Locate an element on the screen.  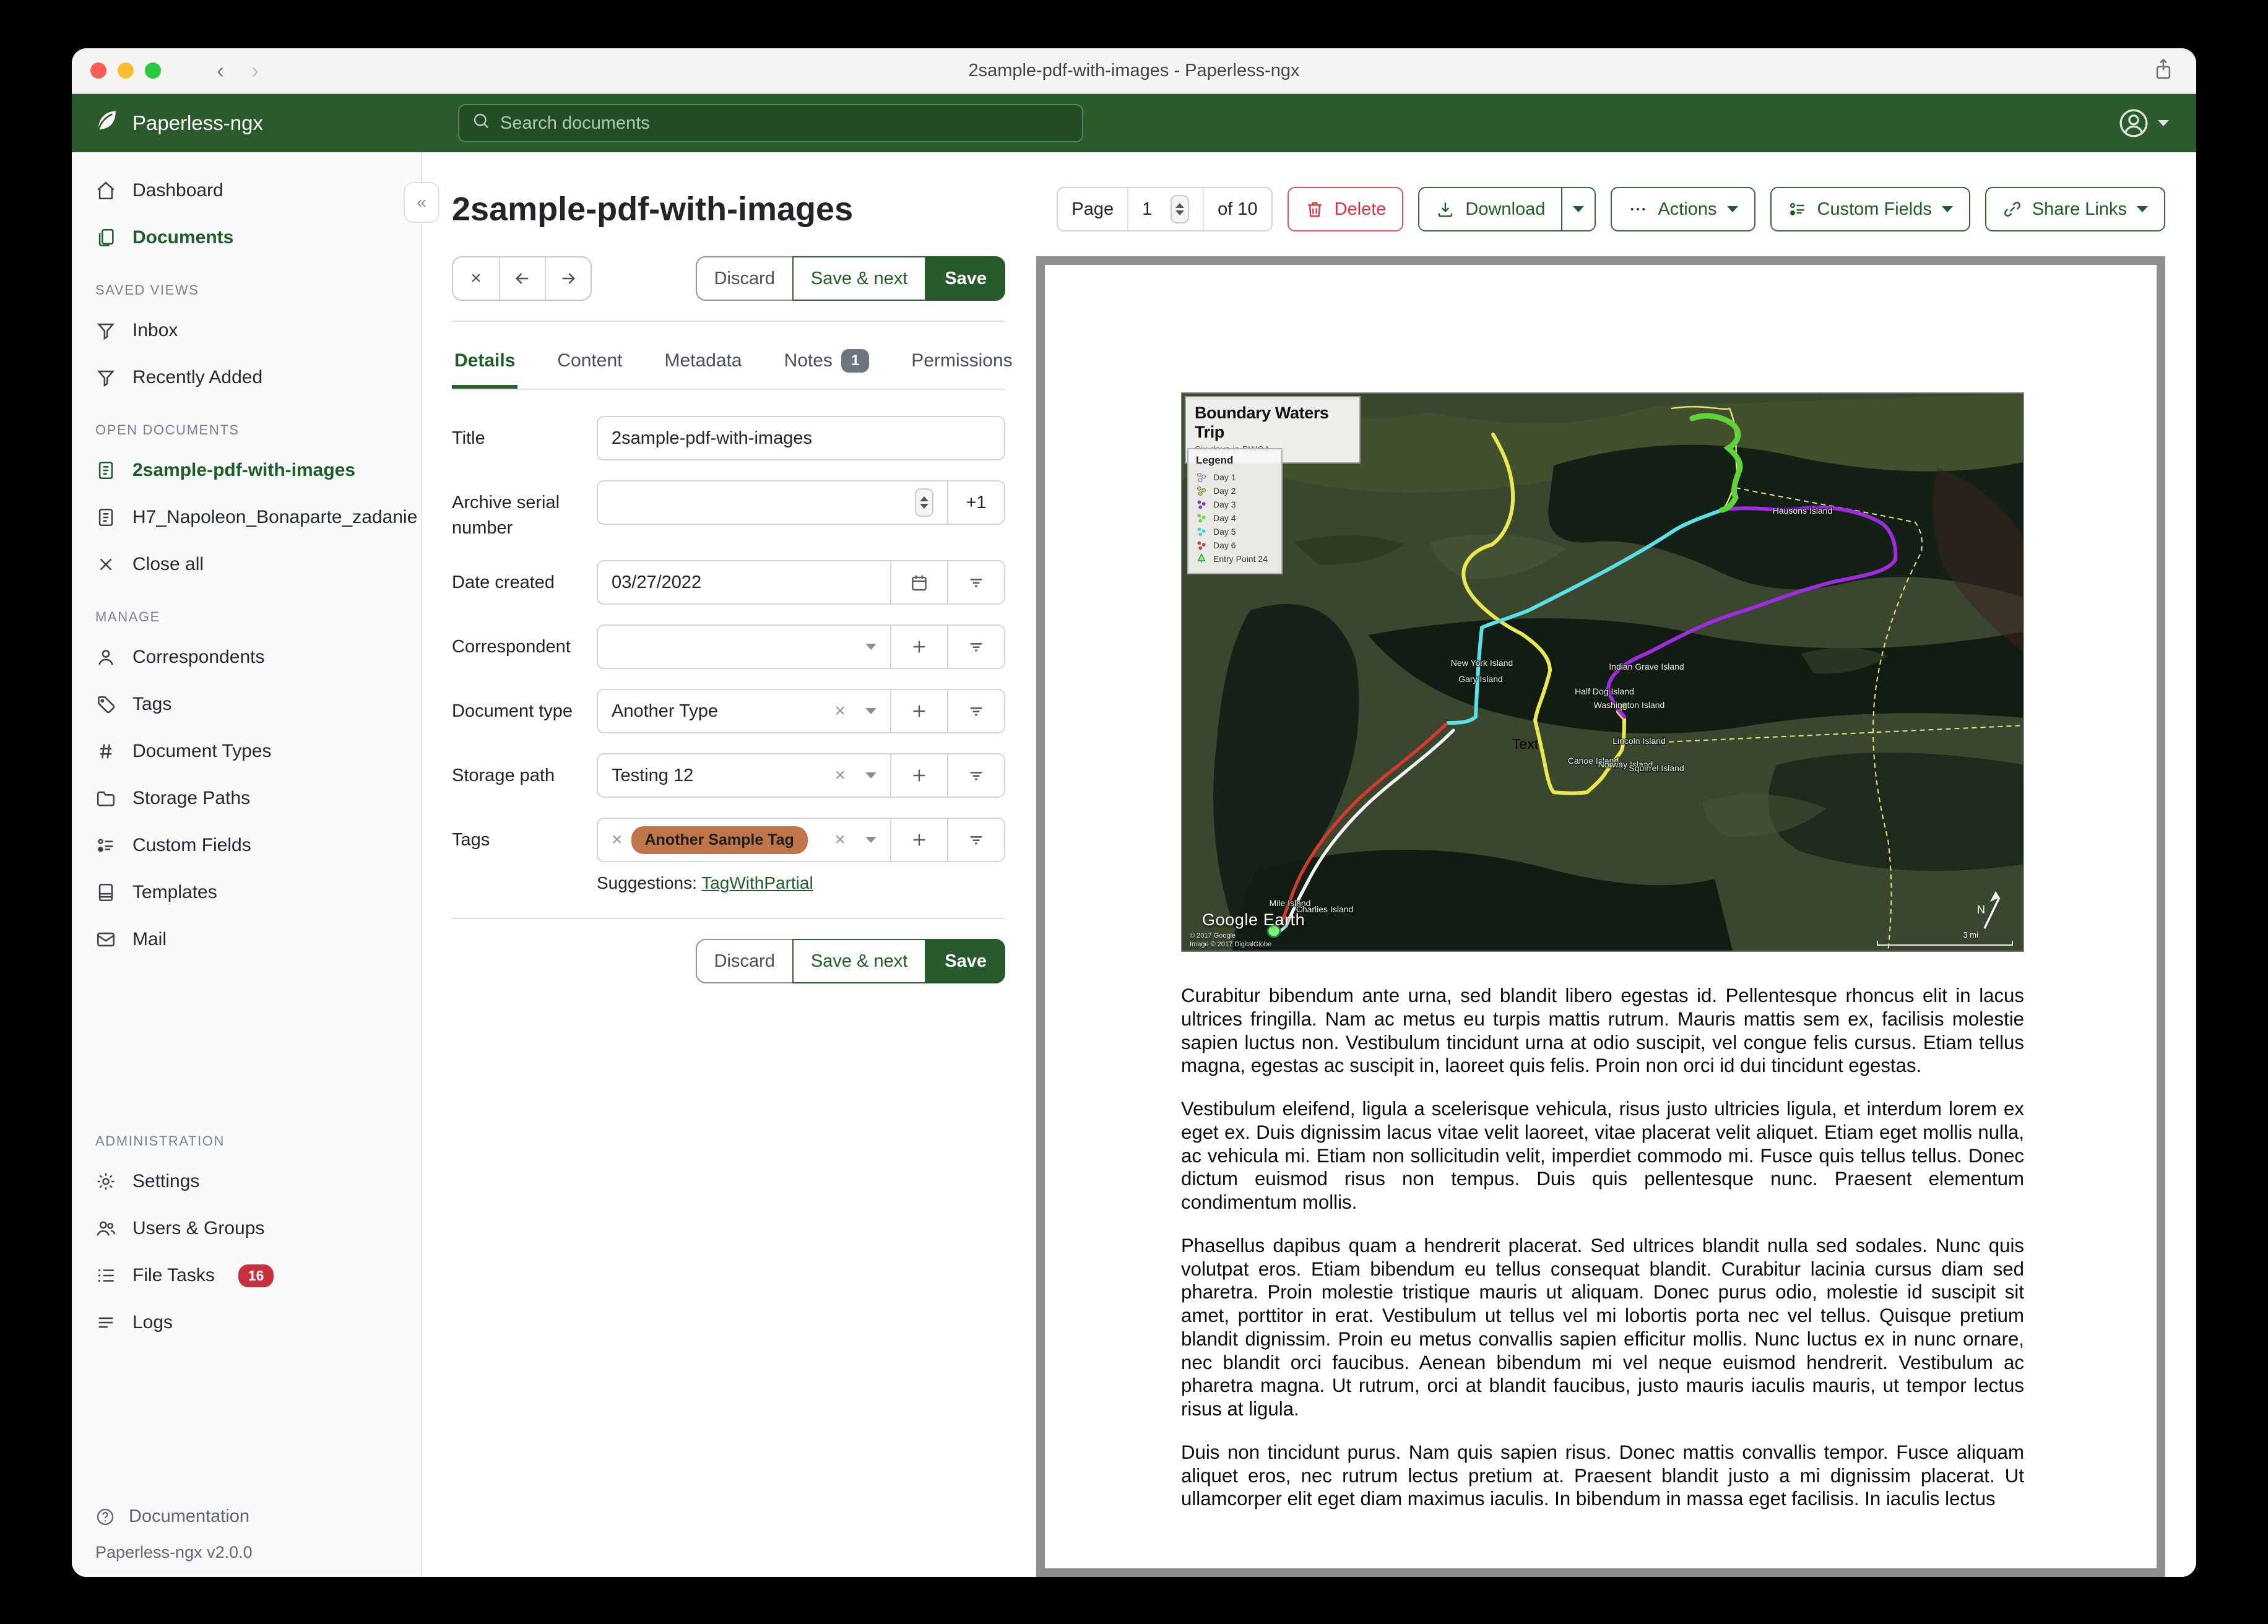
title-input is located at coordinates (801, 439).